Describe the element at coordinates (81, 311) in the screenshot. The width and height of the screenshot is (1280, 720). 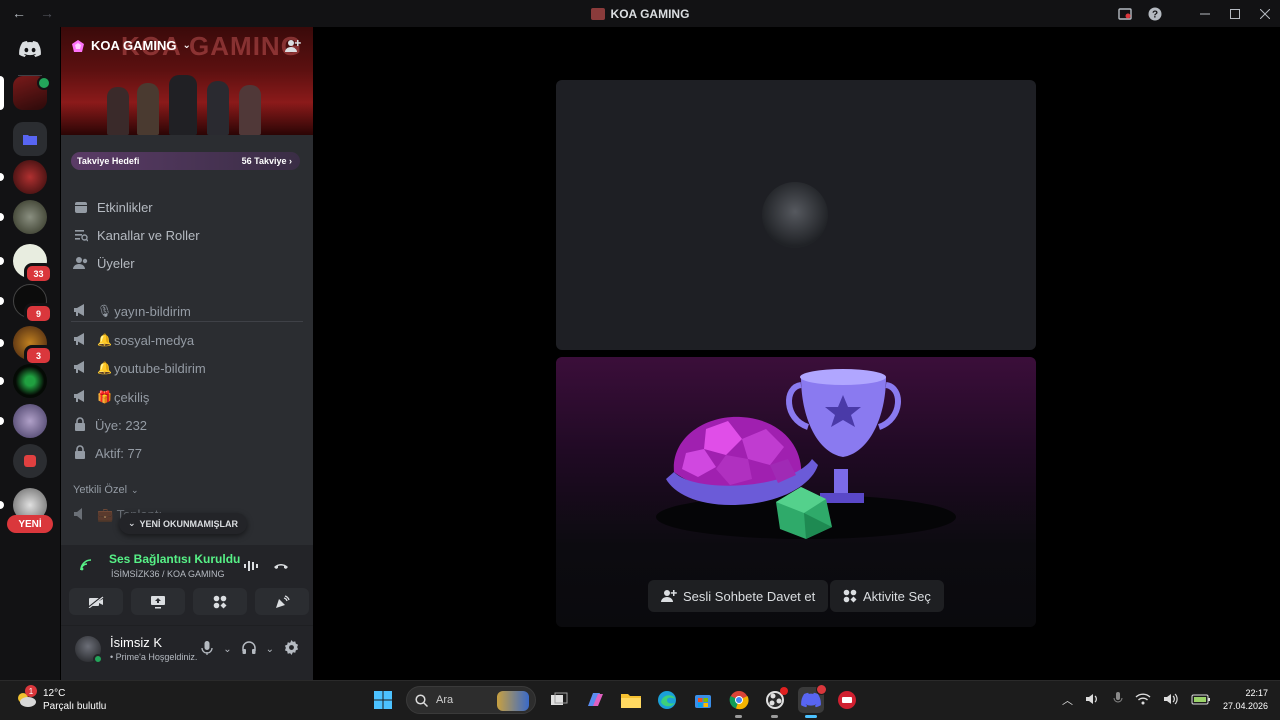
I see `announcement-icon` at that location.